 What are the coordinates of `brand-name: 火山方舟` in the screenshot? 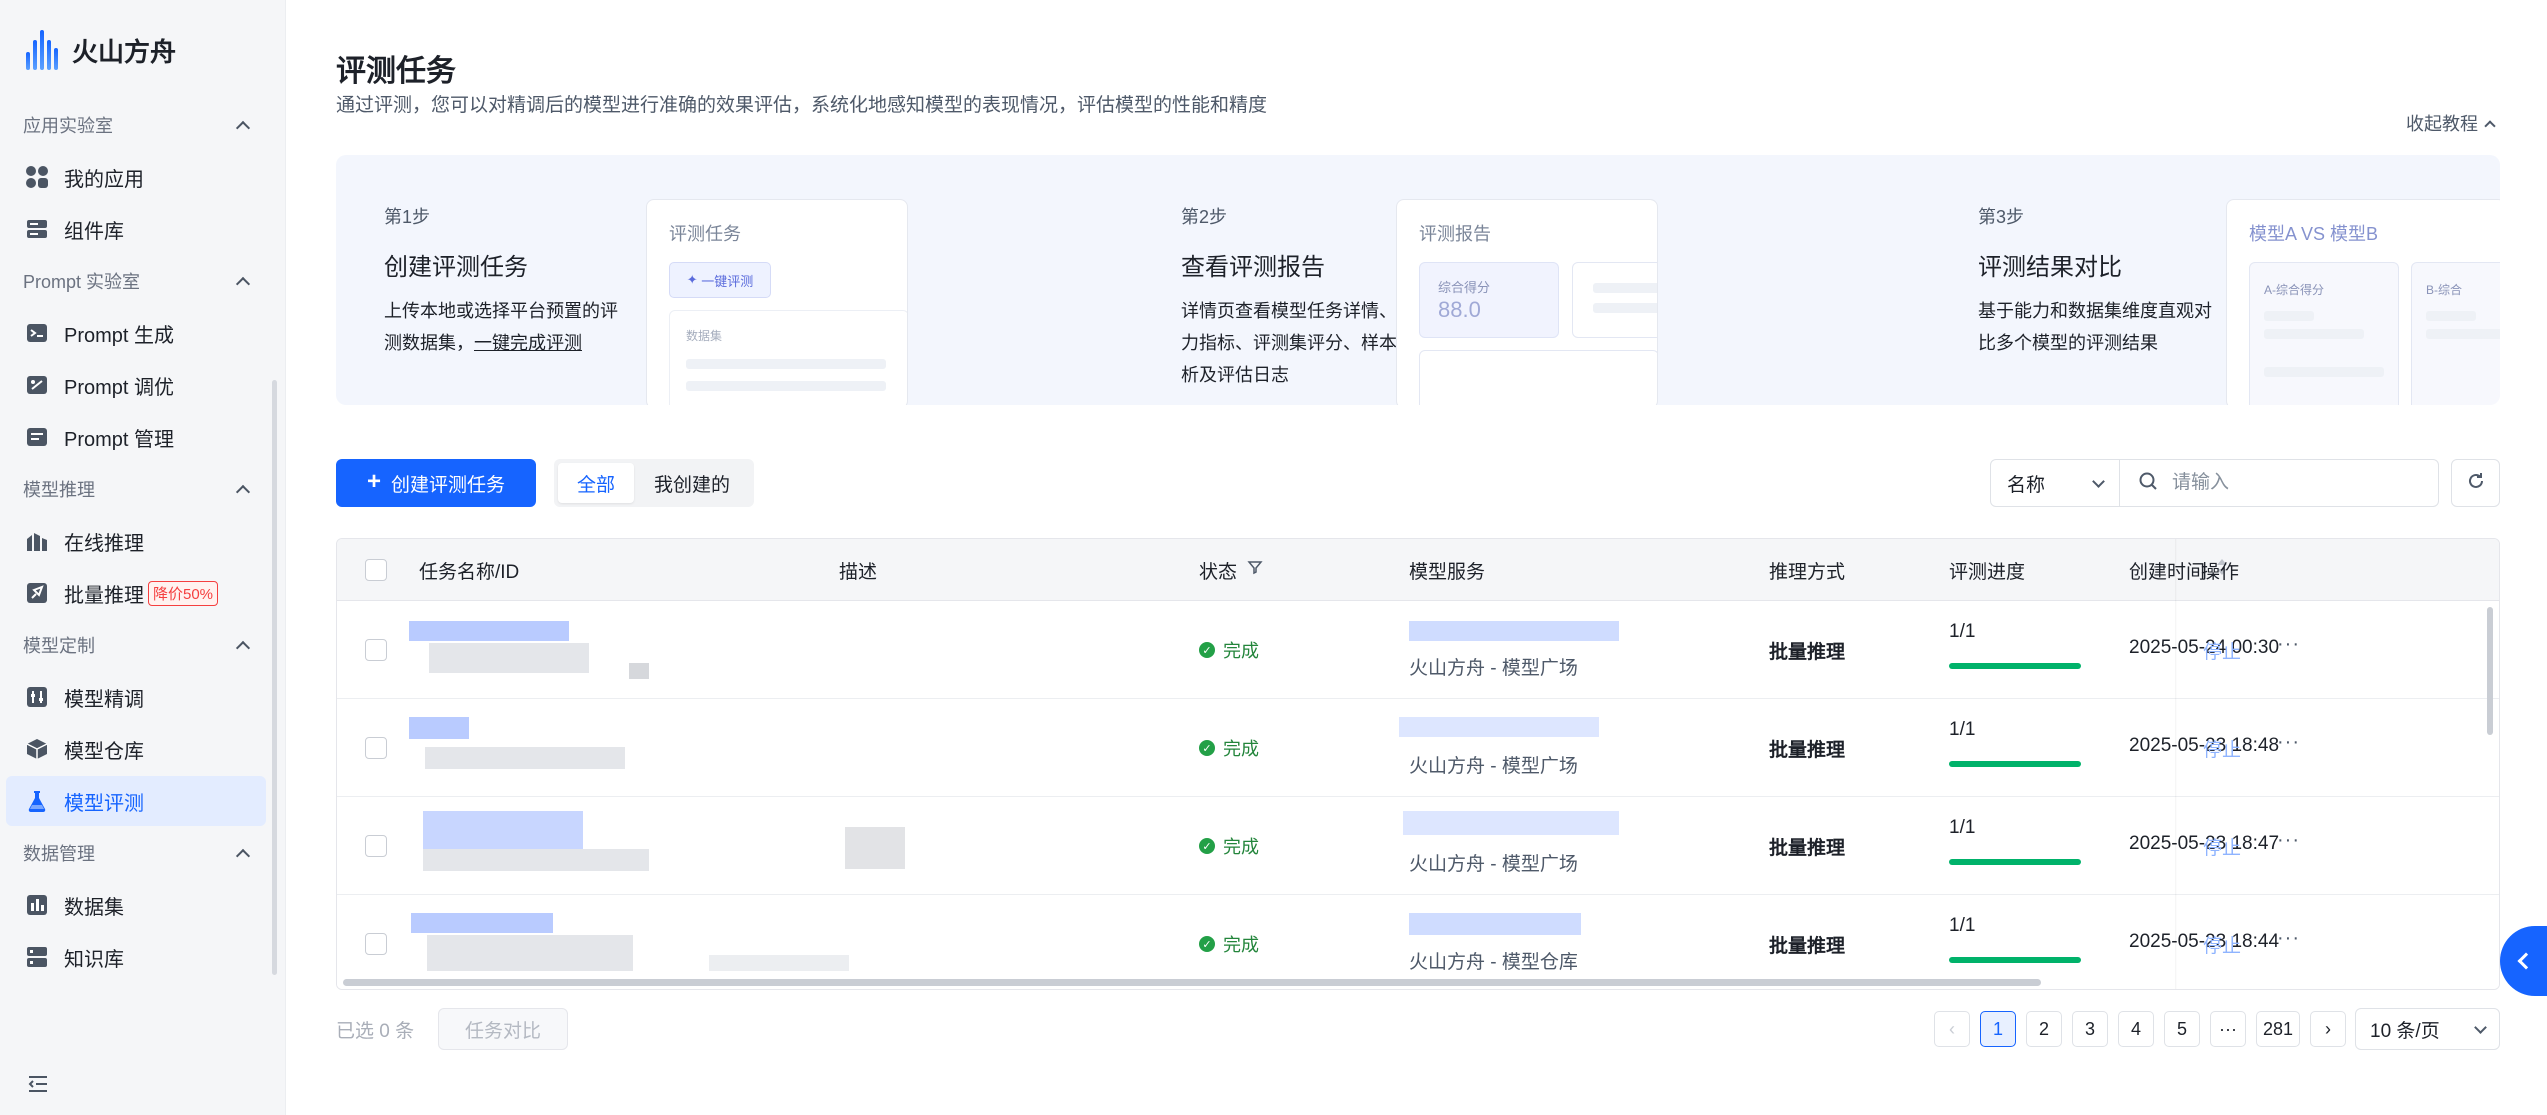 It's located at (124, 51).